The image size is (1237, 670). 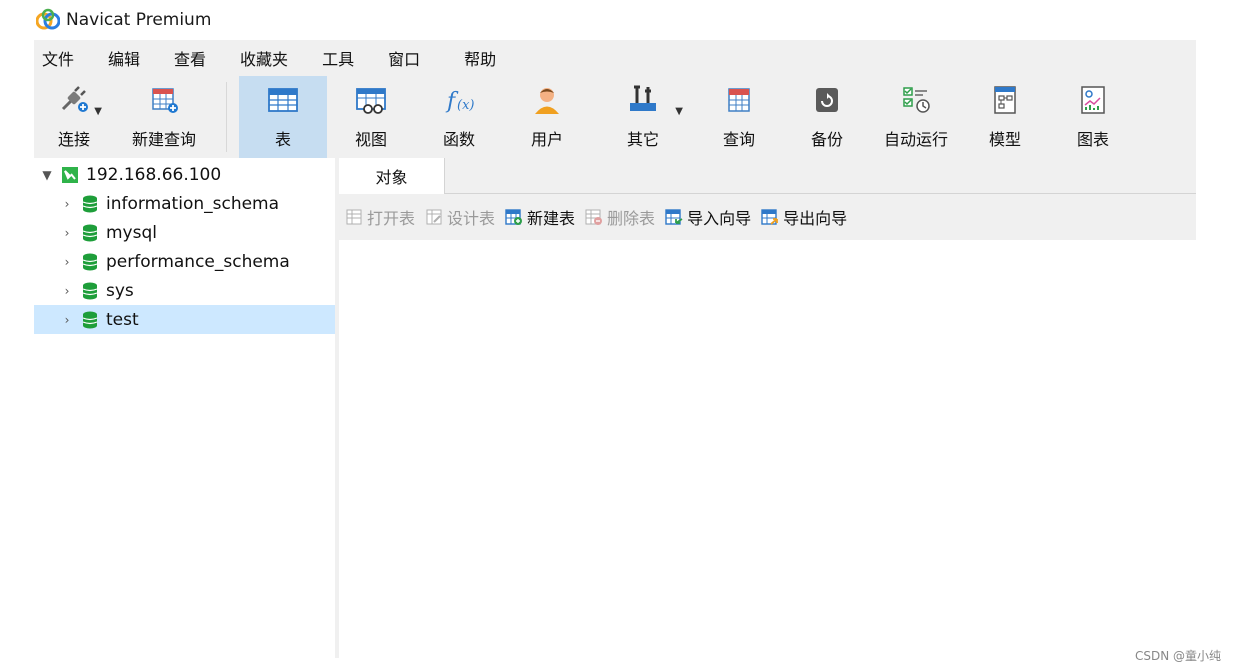 What do you see at coordinates (120, 290) in the screenshot?
I see `tree-item-label: sys` at bounding box center [120, 290].